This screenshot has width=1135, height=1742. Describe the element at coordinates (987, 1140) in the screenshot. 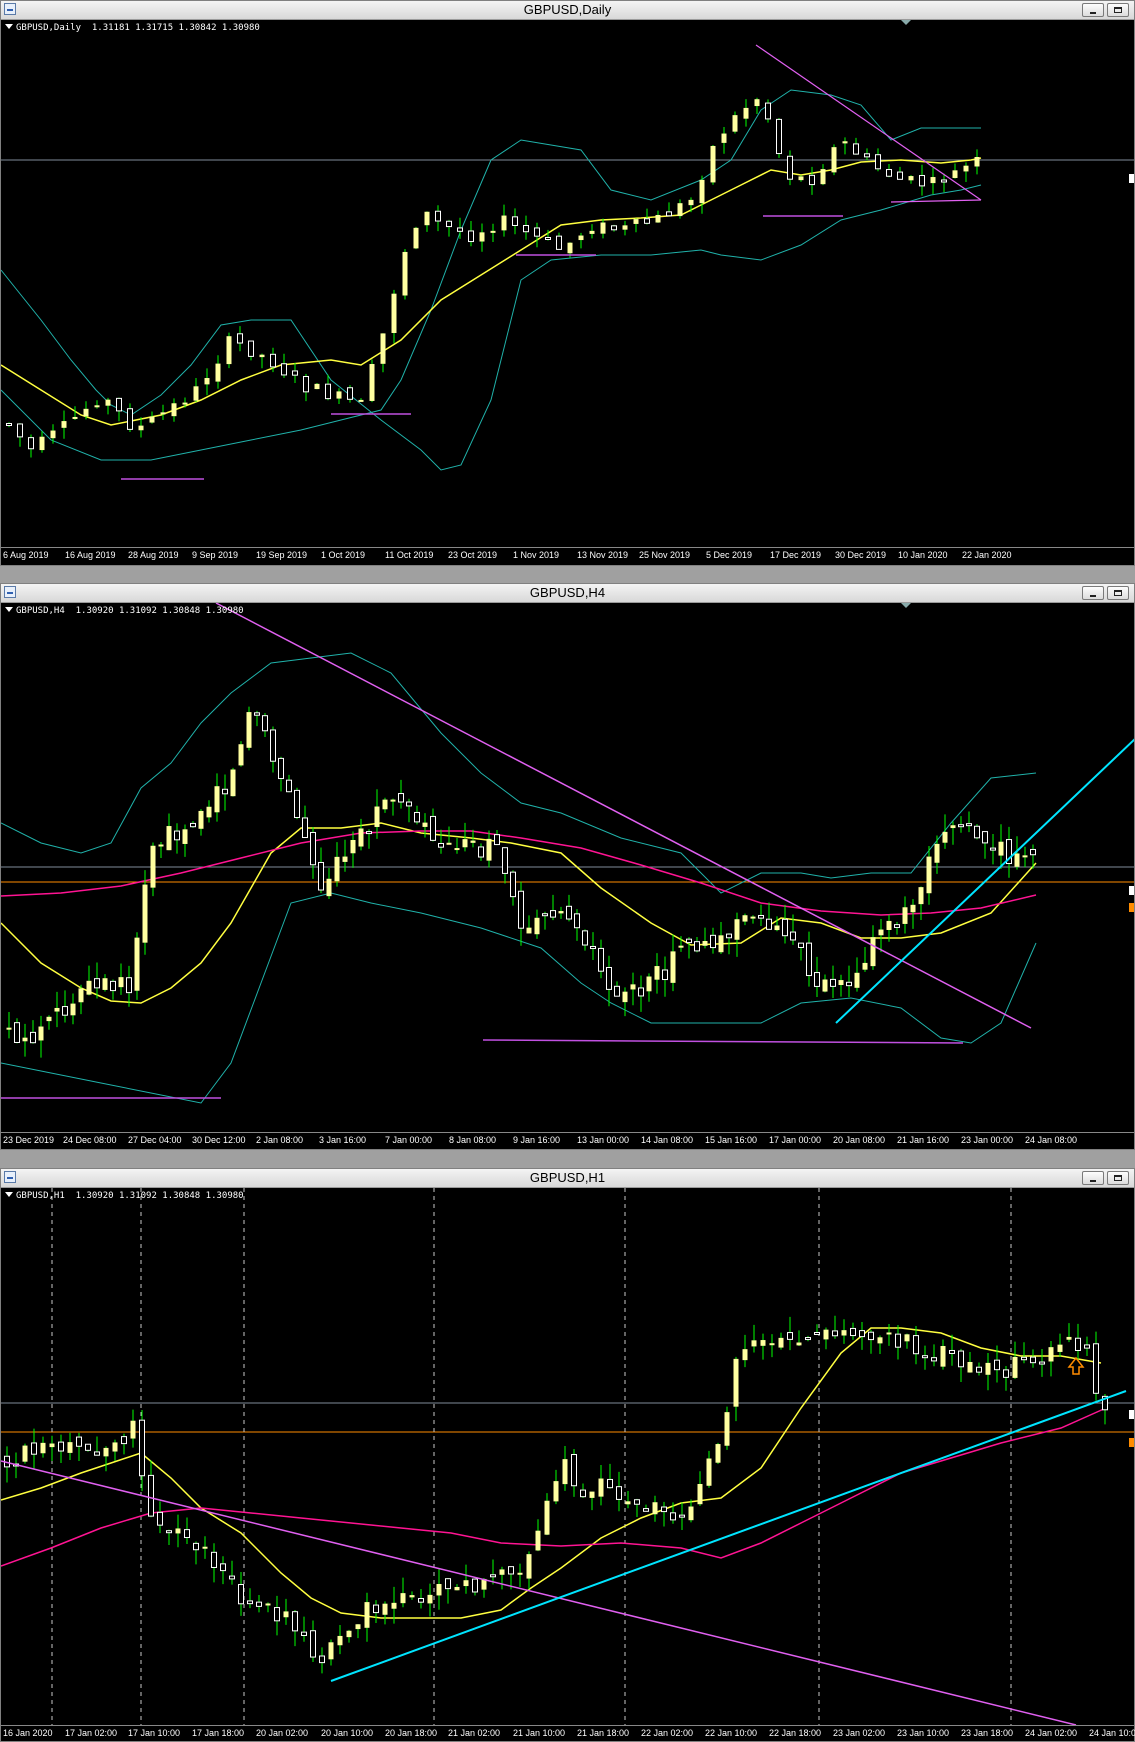

I see `time-axis-label: 23 Jan 00:00` at that location.